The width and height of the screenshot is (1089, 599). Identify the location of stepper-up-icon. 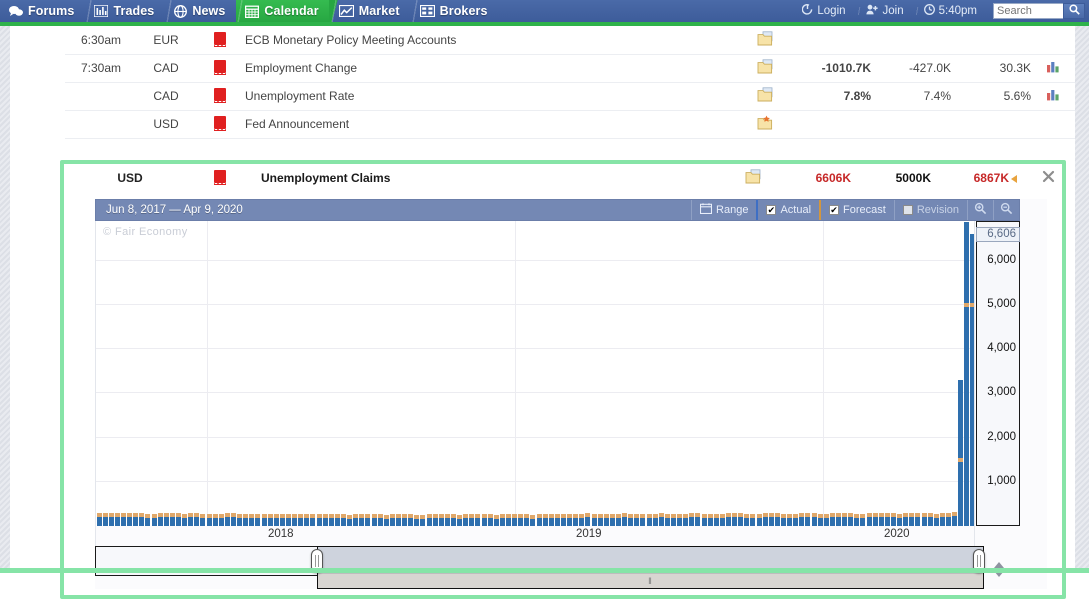
(999, 564).